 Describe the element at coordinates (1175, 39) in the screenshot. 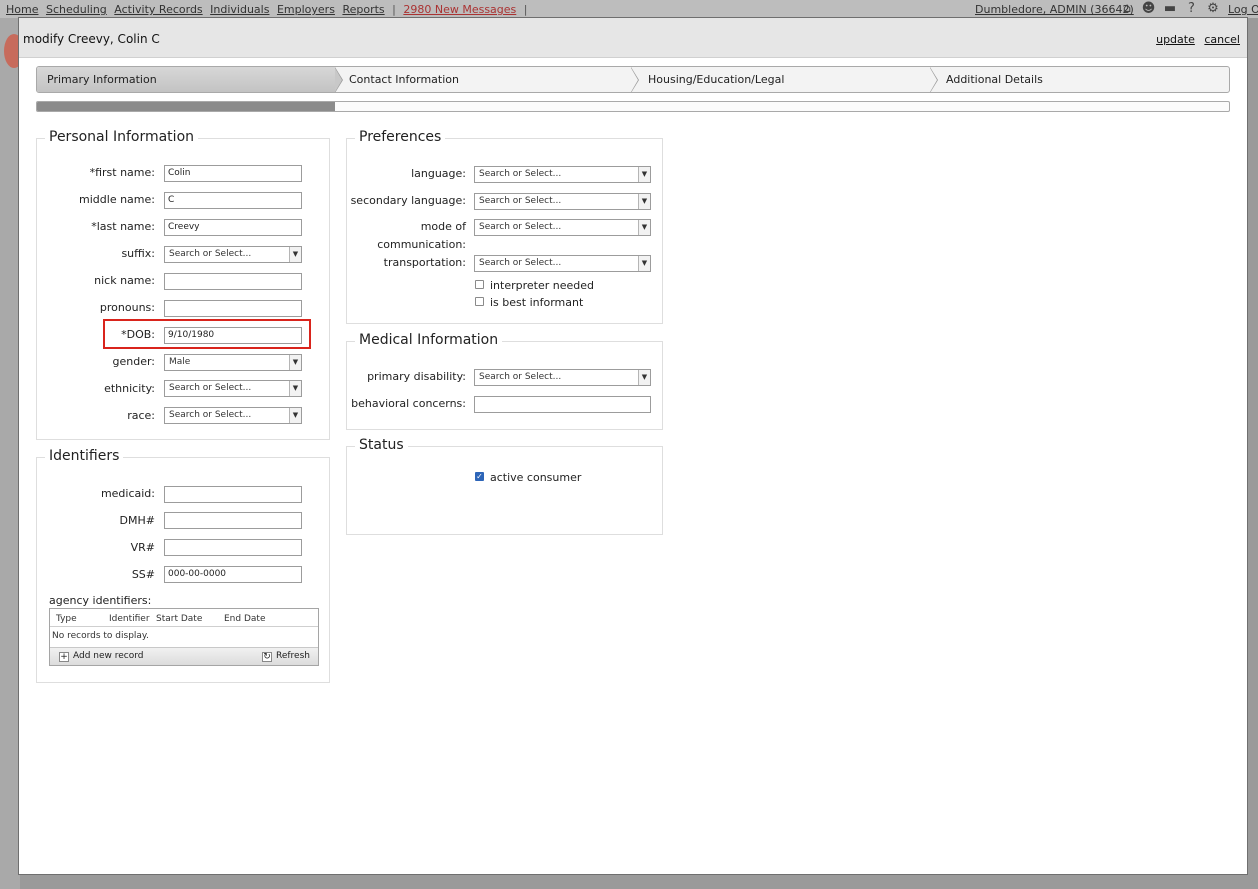

I see `update-link: update` at that location.